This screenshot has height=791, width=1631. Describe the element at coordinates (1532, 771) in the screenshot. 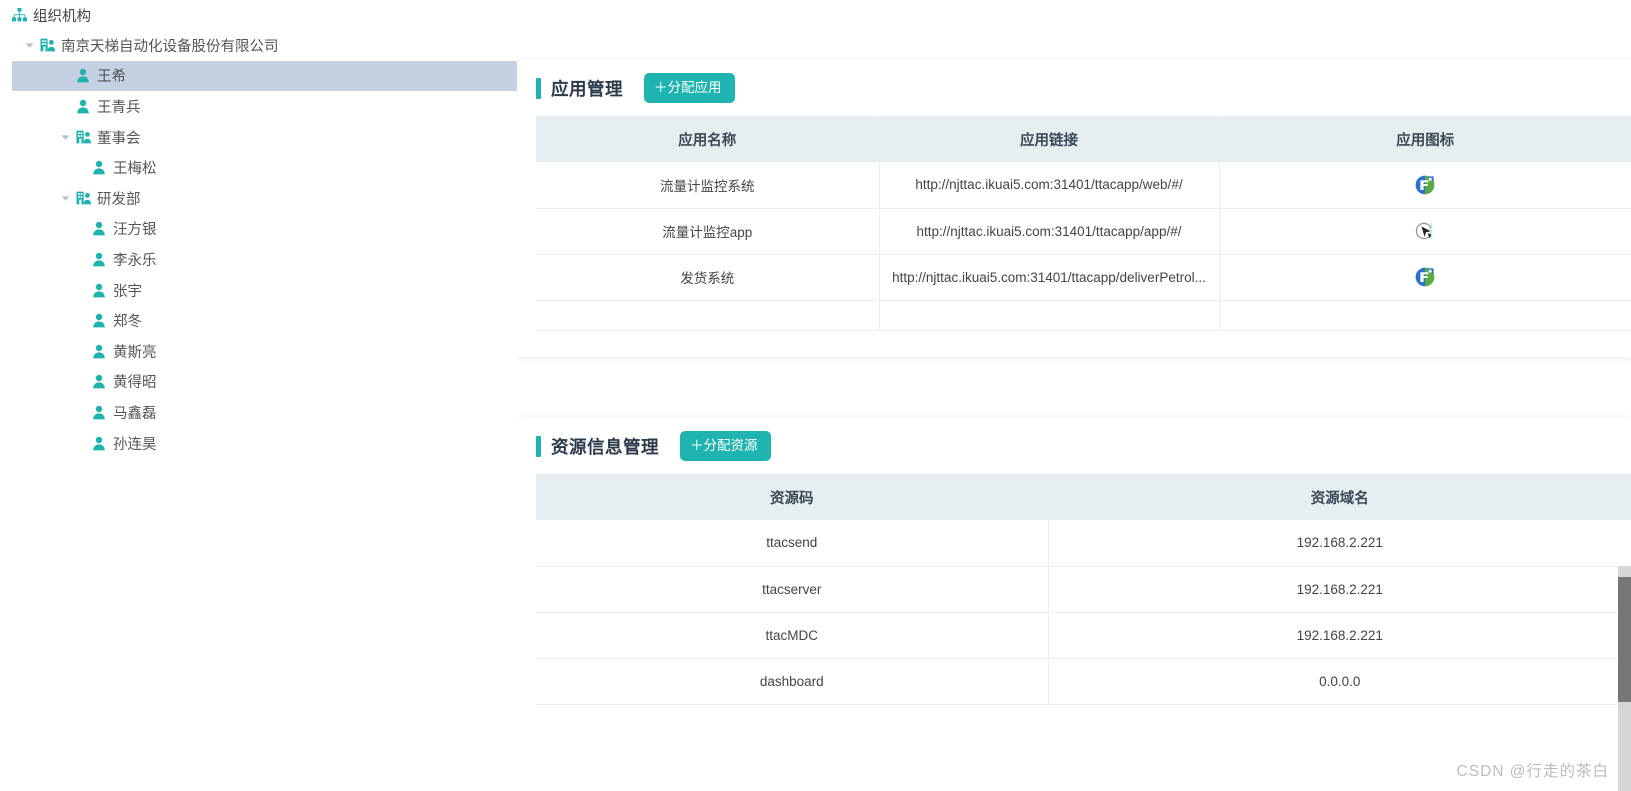

I see `watermark: CSDN @行走的茶白` at that location.